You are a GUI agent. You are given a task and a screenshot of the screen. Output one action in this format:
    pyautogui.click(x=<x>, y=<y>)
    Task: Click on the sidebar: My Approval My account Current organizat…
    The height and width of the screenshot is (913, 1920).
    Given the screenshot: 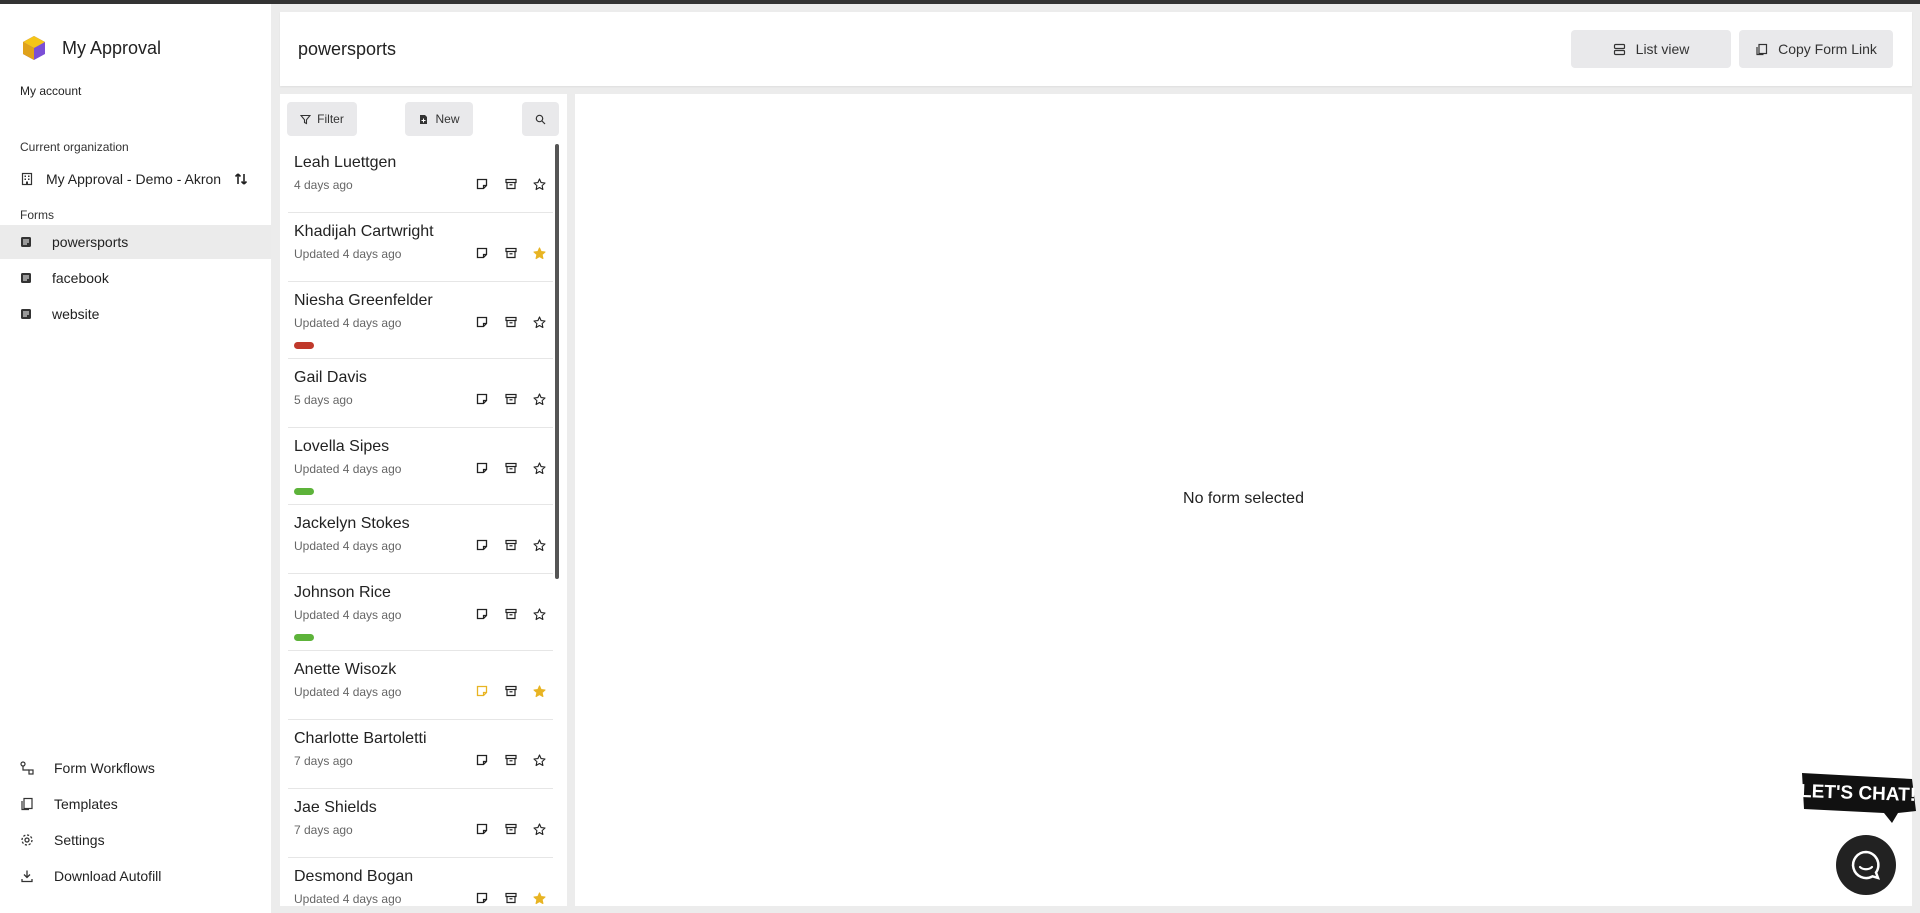 What is the action you would take?
    pyautogui.click(x=135, y=458)
    